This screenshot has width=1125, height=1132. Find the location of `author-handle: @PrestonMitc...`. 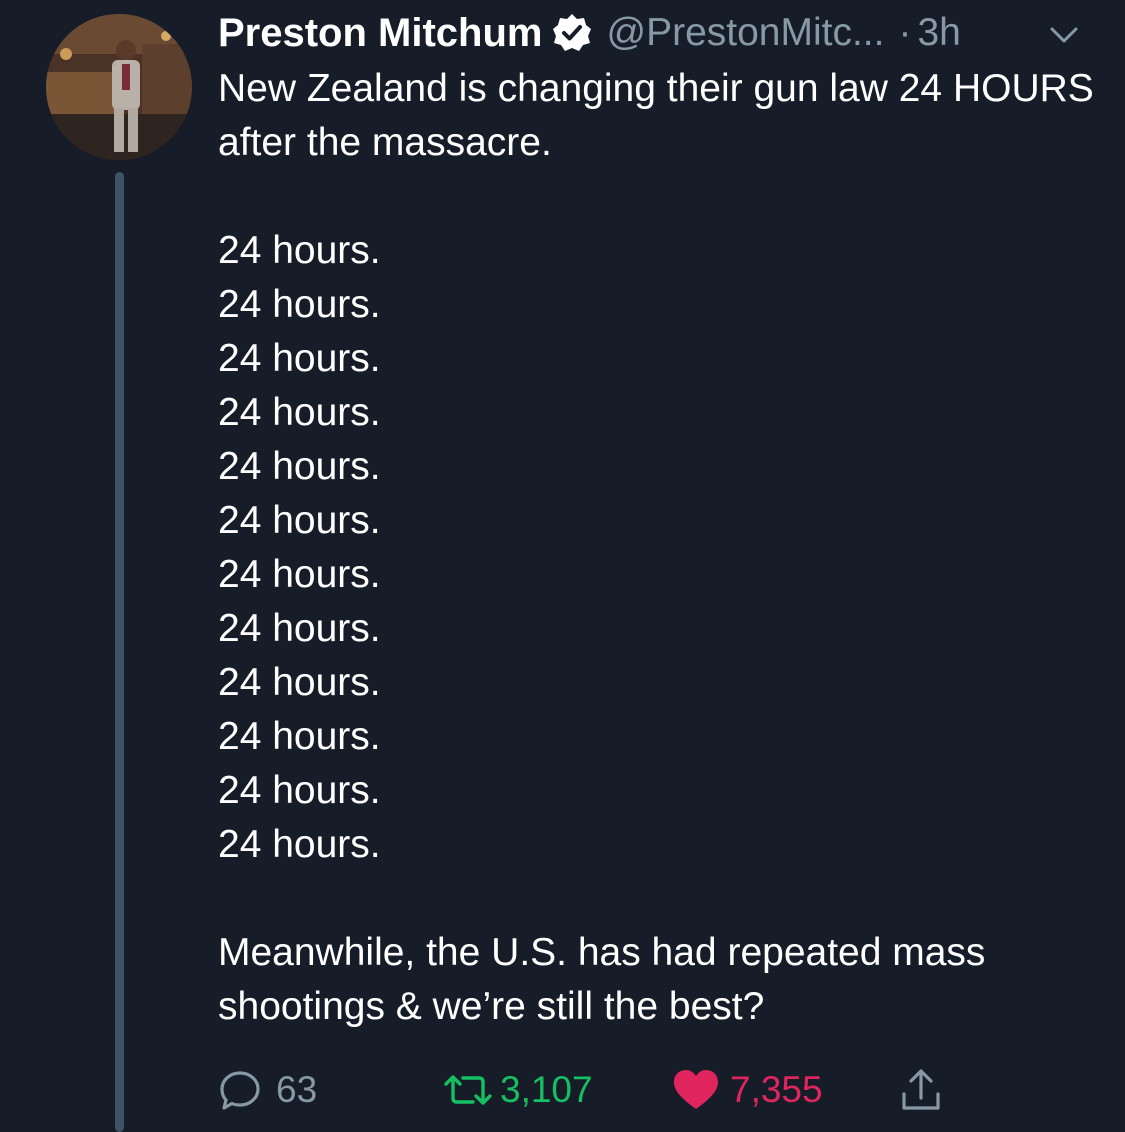

author-handle: @PrestonMitc... is located at coordinates (745, 33).